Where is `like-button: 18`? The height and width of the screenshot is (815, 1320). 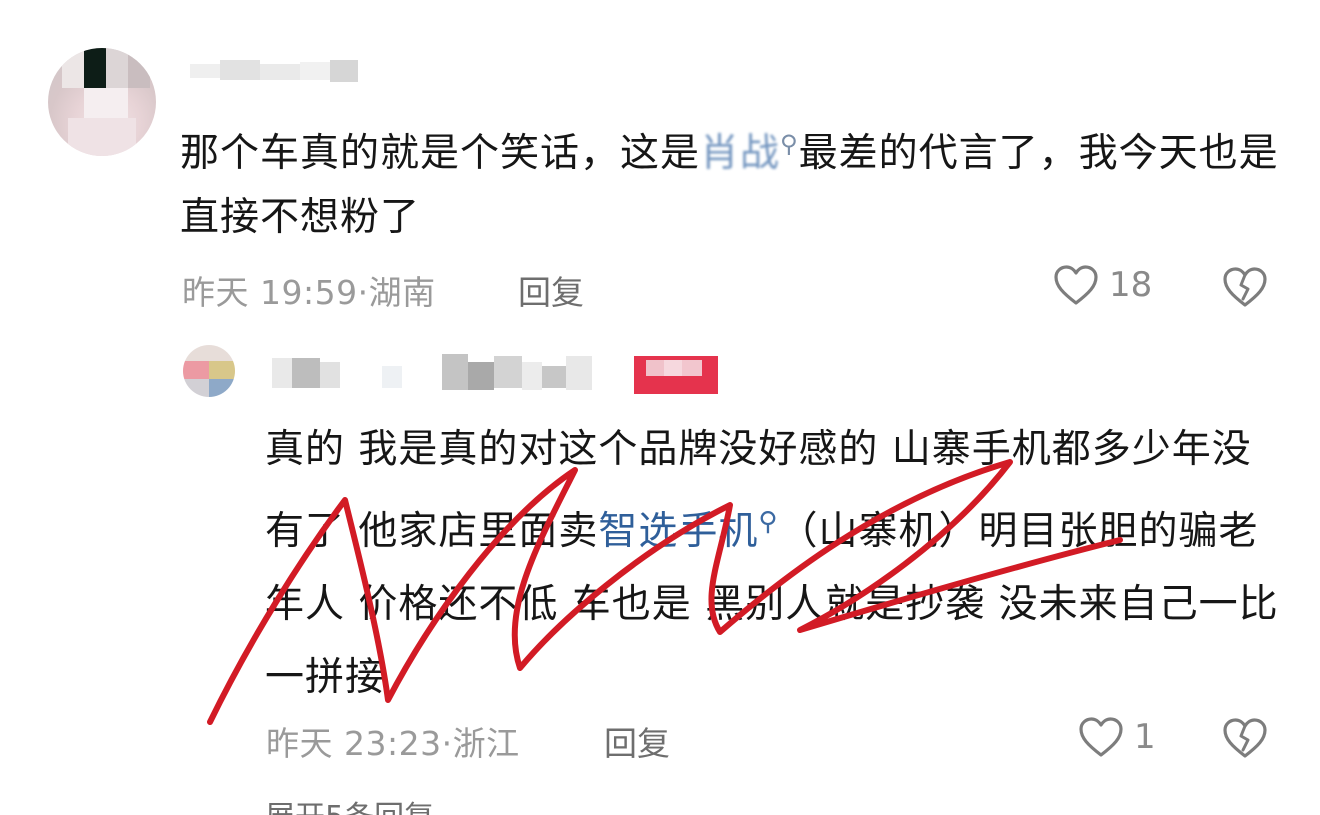
like-button: 18 is located at coordinates (1102, 285).